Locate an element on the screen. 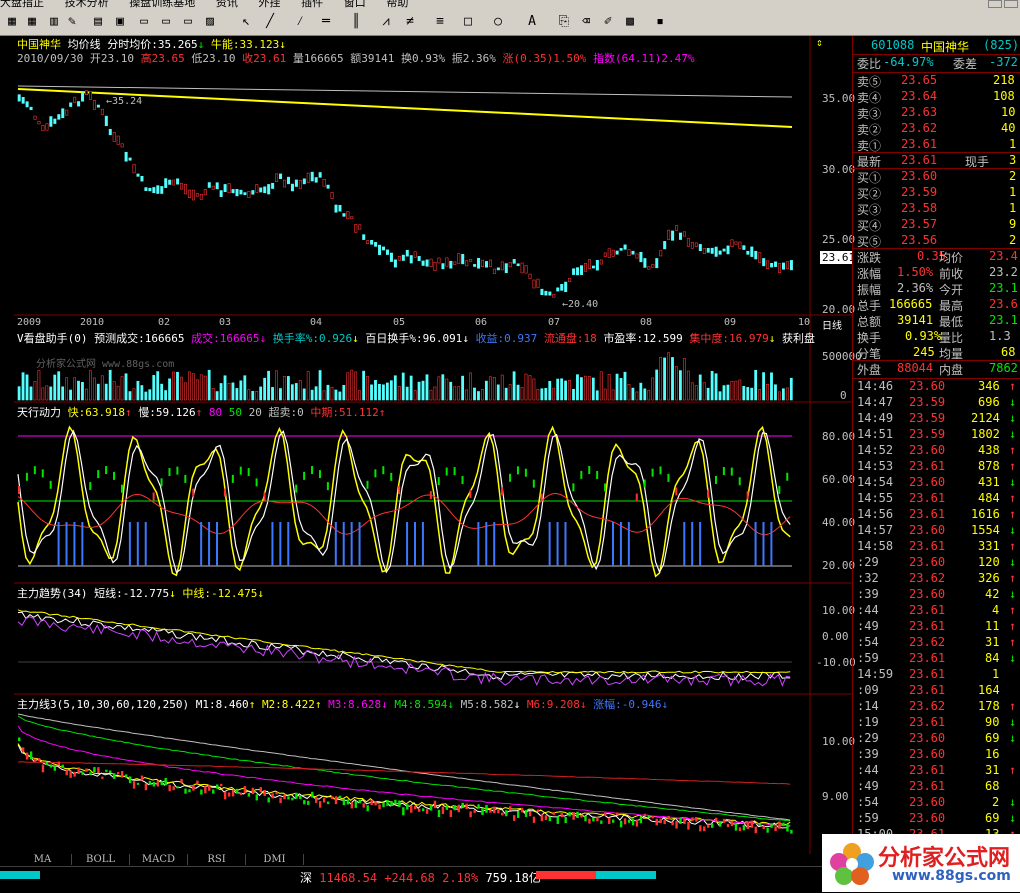 This screenshot has width=1020, height=893. menu-item: 外挂 is located at coordinates (270, 4).